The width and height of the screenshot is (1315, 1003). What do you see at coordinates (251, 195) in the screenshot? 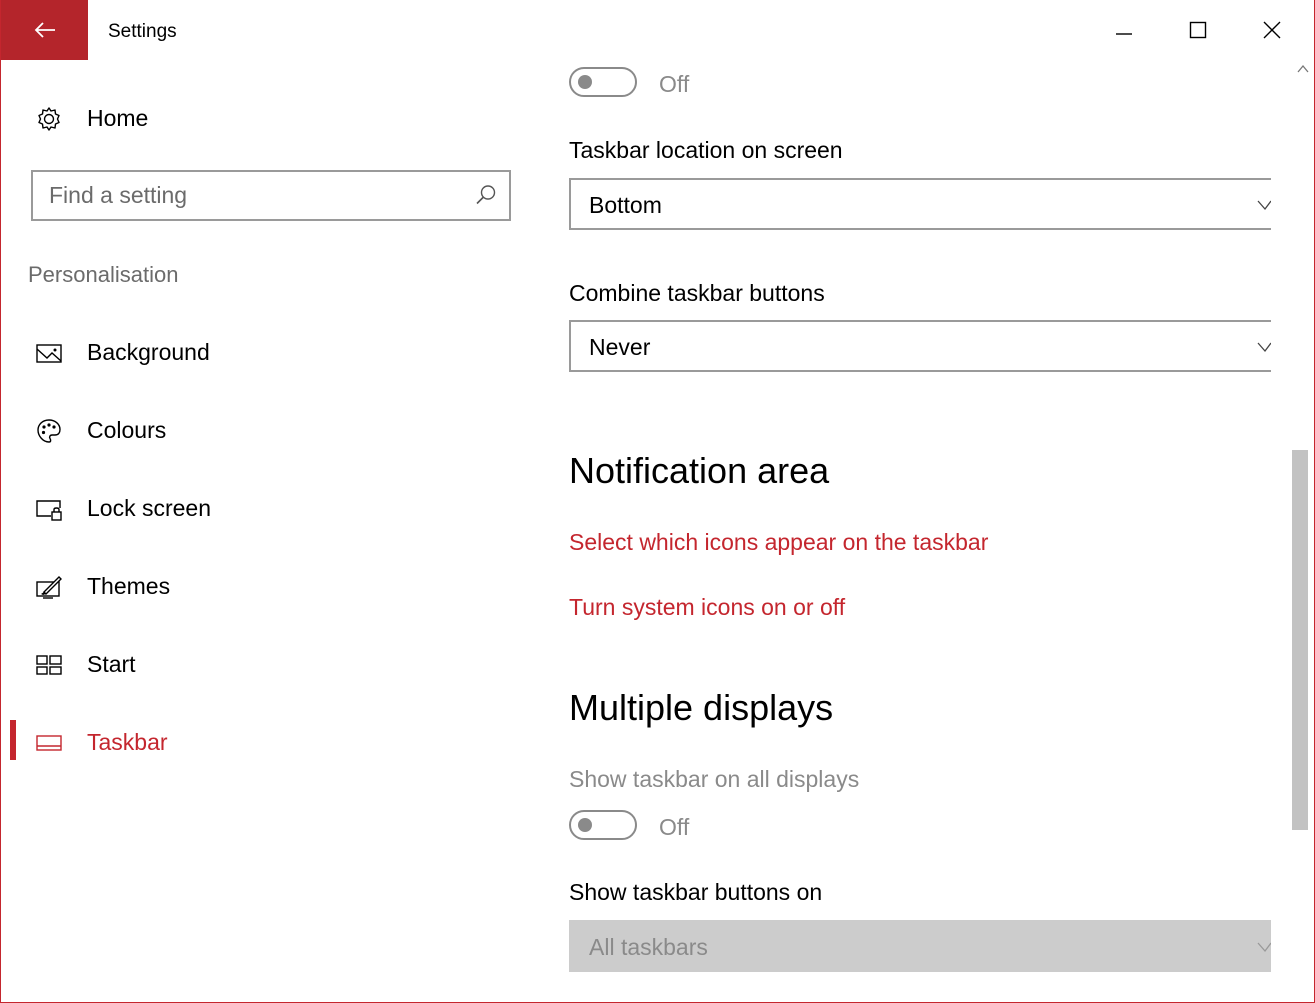
I see `search-input` at bounding box center [251, 195].